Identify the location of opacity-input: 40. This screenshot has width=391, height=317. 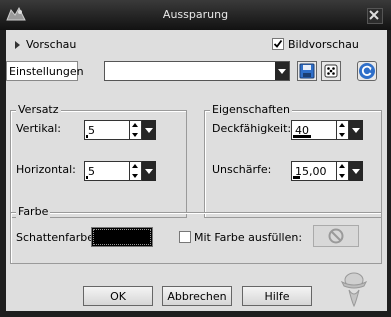
(314, 130).